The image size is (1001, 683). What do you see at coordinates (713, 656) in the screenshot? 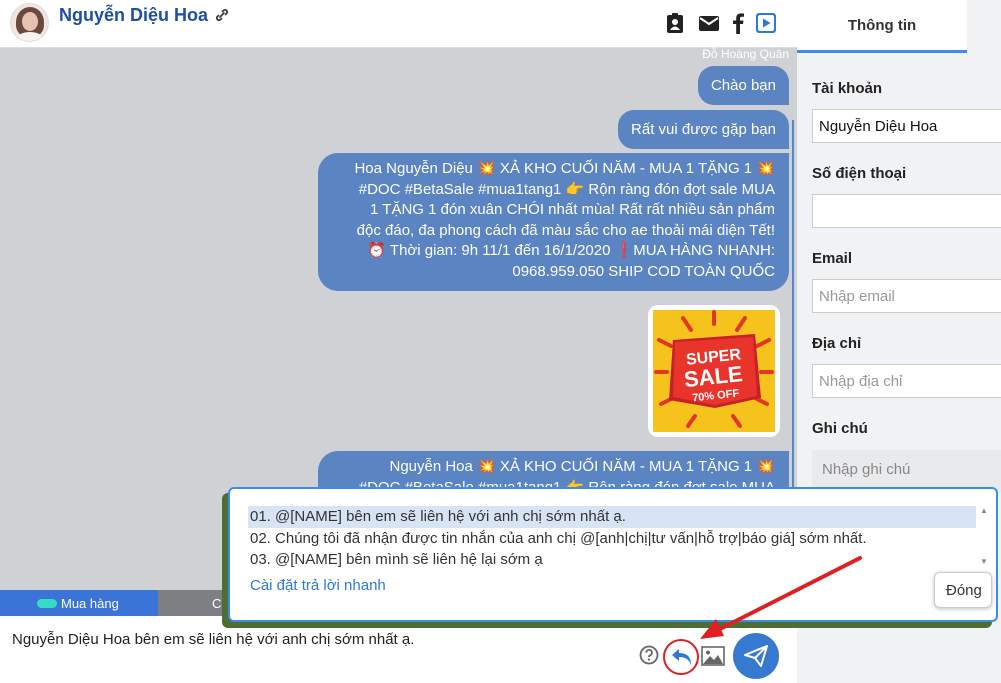
I see `image-icon` at bounding box center [713, 656].